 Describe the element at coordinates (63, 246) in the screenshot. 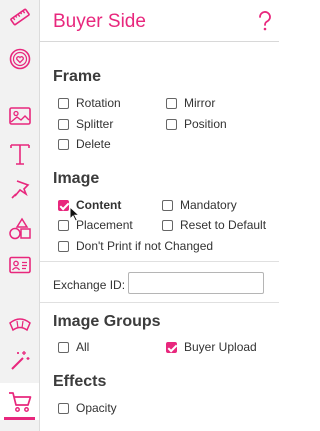

I see `dont-print-check` at that location.